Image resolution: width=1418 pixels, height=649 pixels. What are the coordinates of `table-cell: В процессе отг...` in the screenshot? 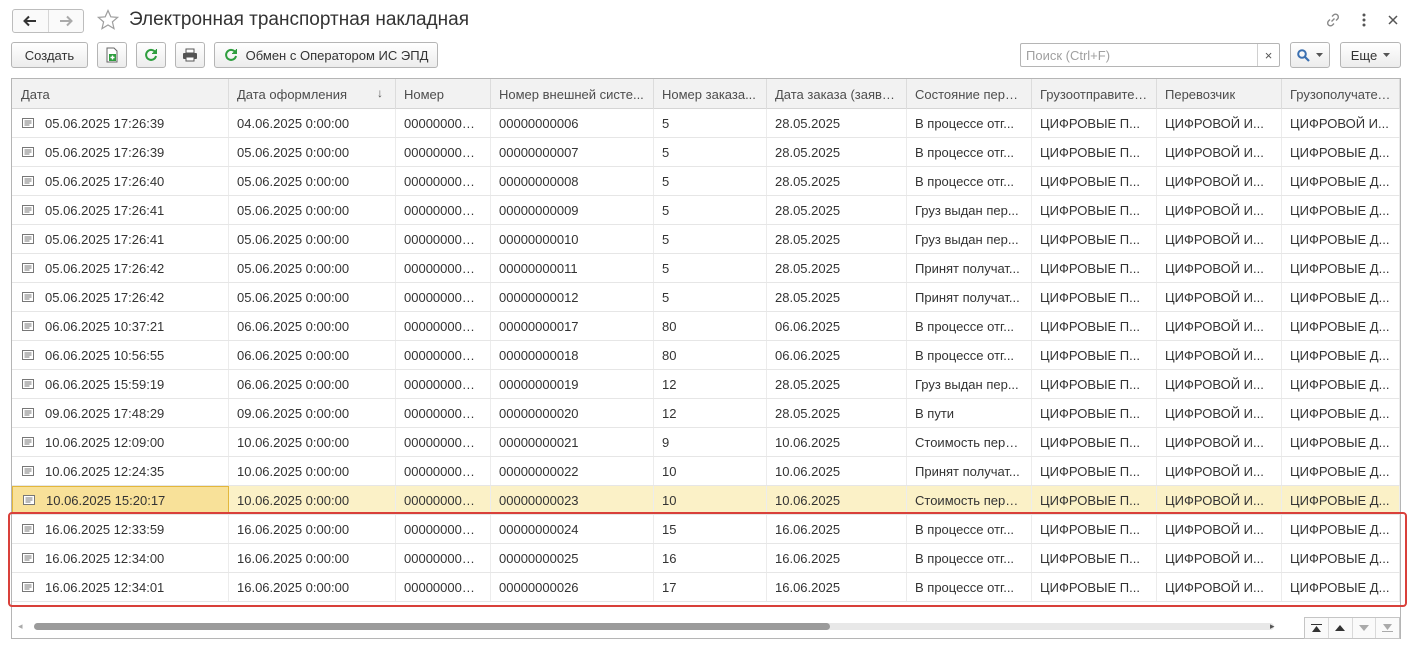 It's located at (969, 587).